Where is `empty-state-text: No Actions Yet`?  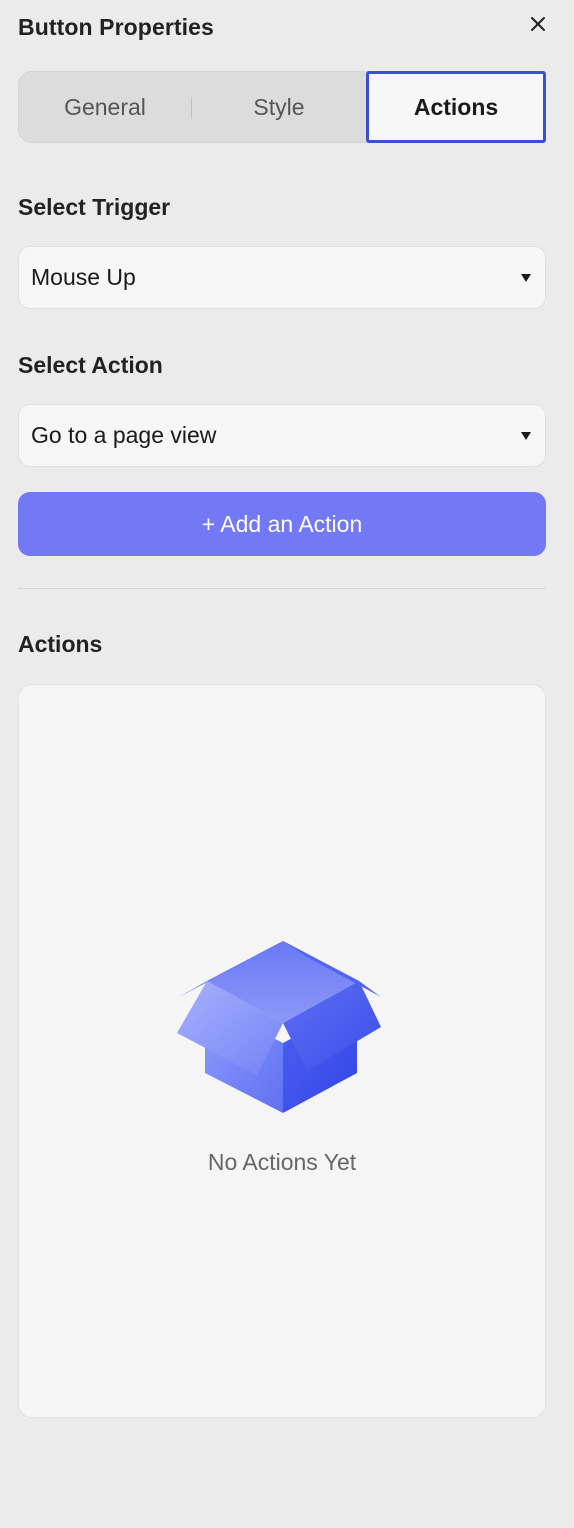
empty-state-text: No Actions Yet is located at coordinates (282, 1162).